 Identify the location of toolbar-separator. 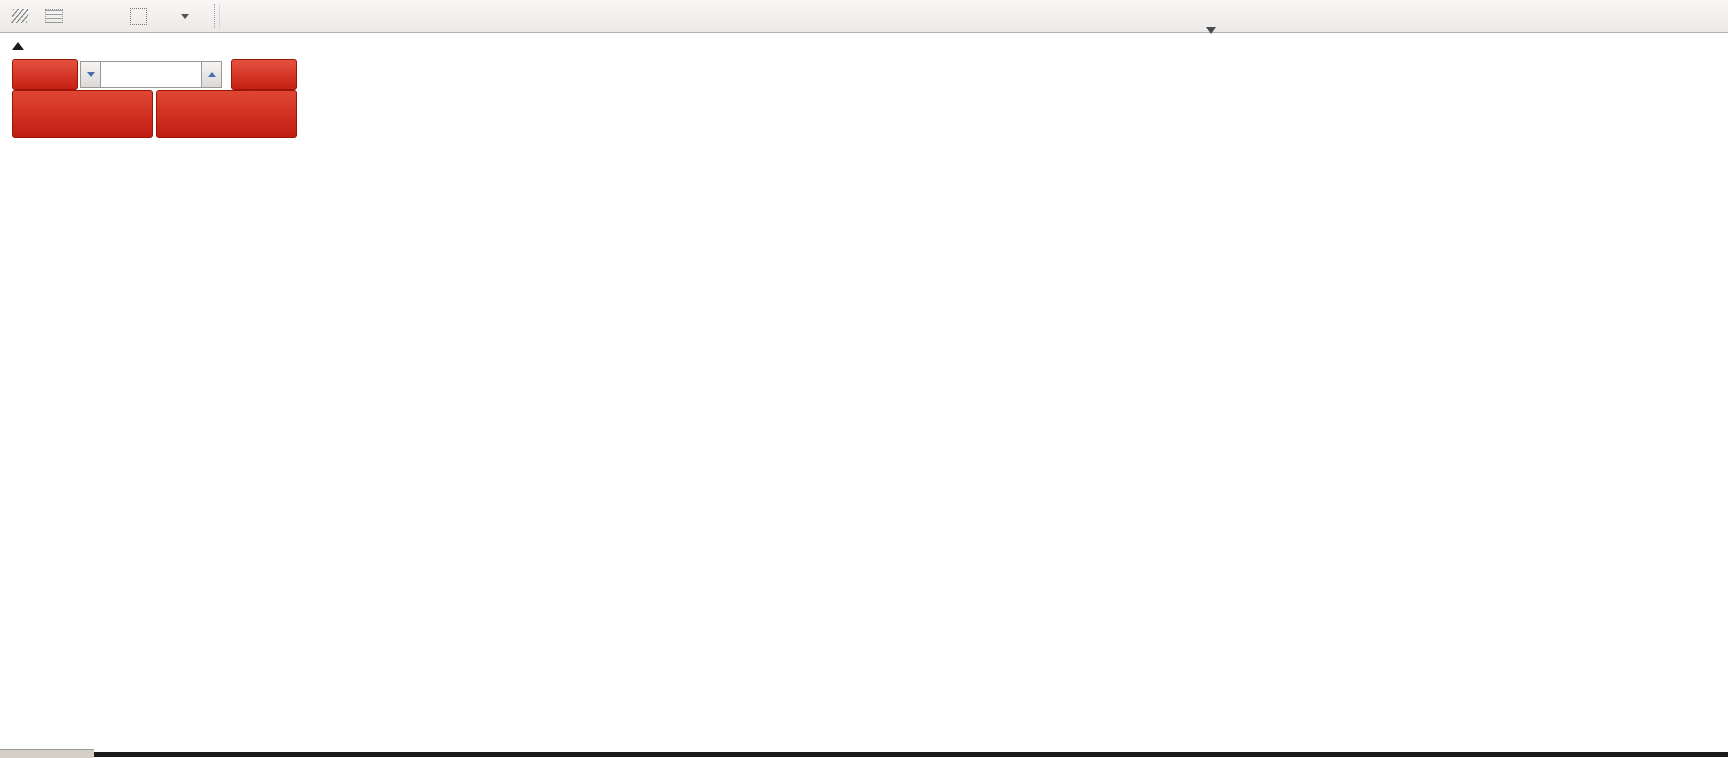
(217, 16).